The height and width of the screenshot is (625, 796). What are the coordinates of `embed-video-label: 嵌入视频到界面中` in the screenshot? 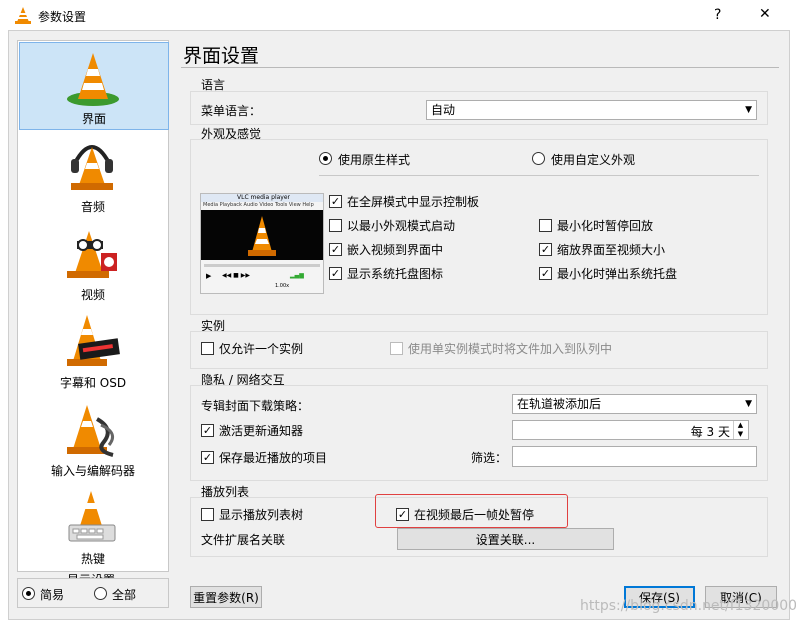 It's located at (395, 250).